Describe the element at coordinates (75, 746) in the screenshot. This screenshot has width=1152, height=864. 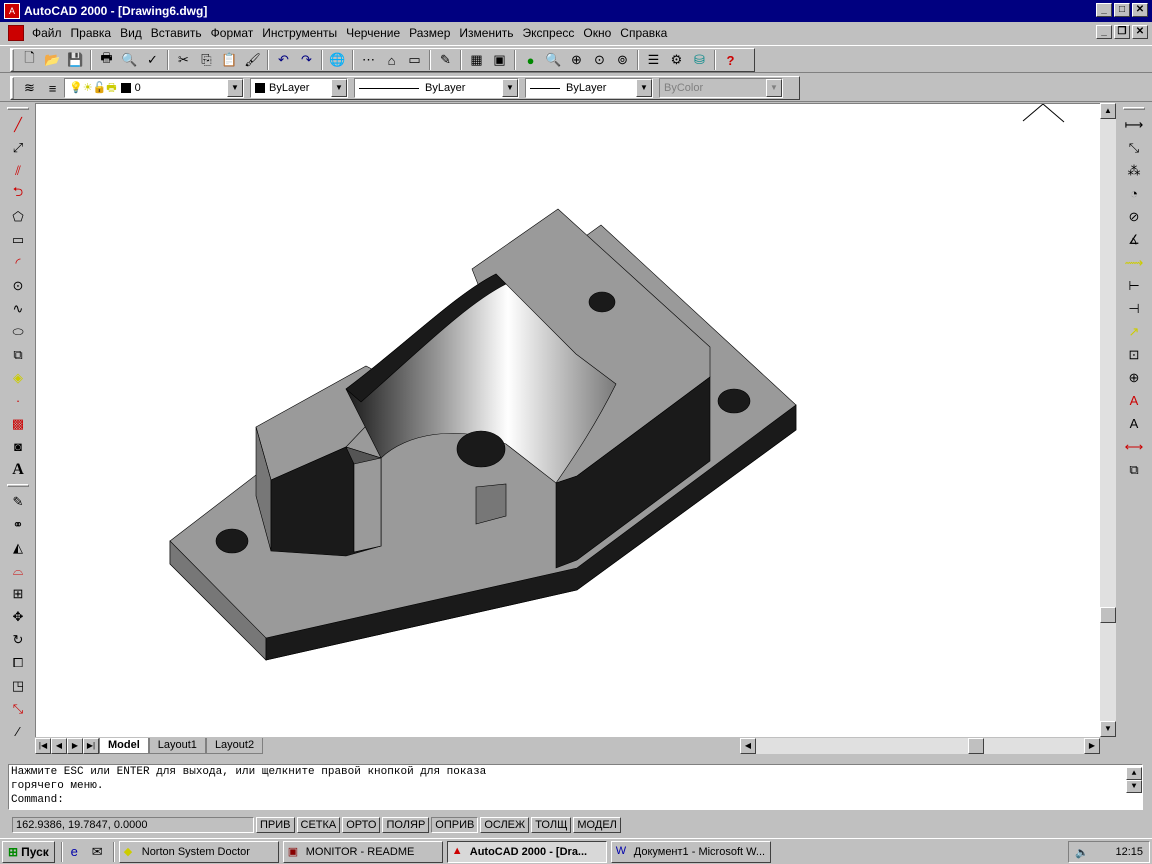
I see `next-tab-icon: ▶` at that location.